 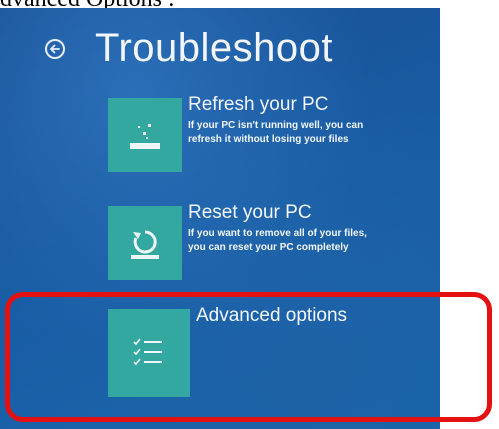 I want to click on reset-pc-description-line1: If you want to remove all of your files,, so click(x=277, y=233).